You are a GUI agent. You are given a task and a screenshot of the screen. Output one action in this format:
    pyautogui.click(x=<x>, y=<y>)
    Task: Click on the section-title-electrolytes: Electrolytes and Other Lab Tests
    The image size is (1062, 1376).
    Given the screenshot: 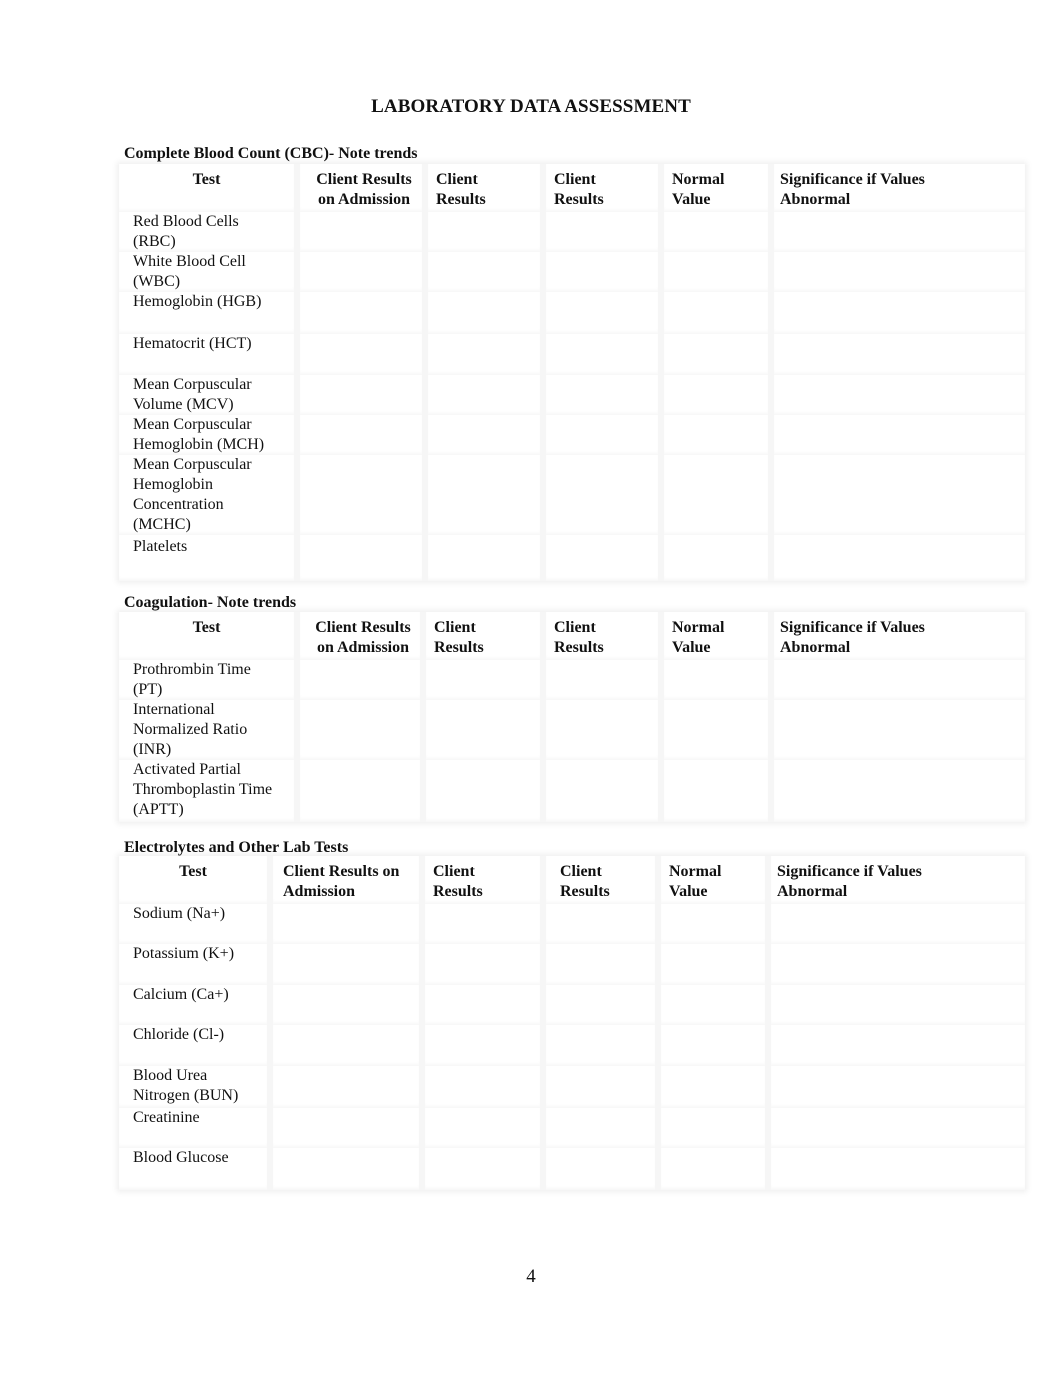 What is the action you would take?
    pyautogui.click(x=236, y=847)
    